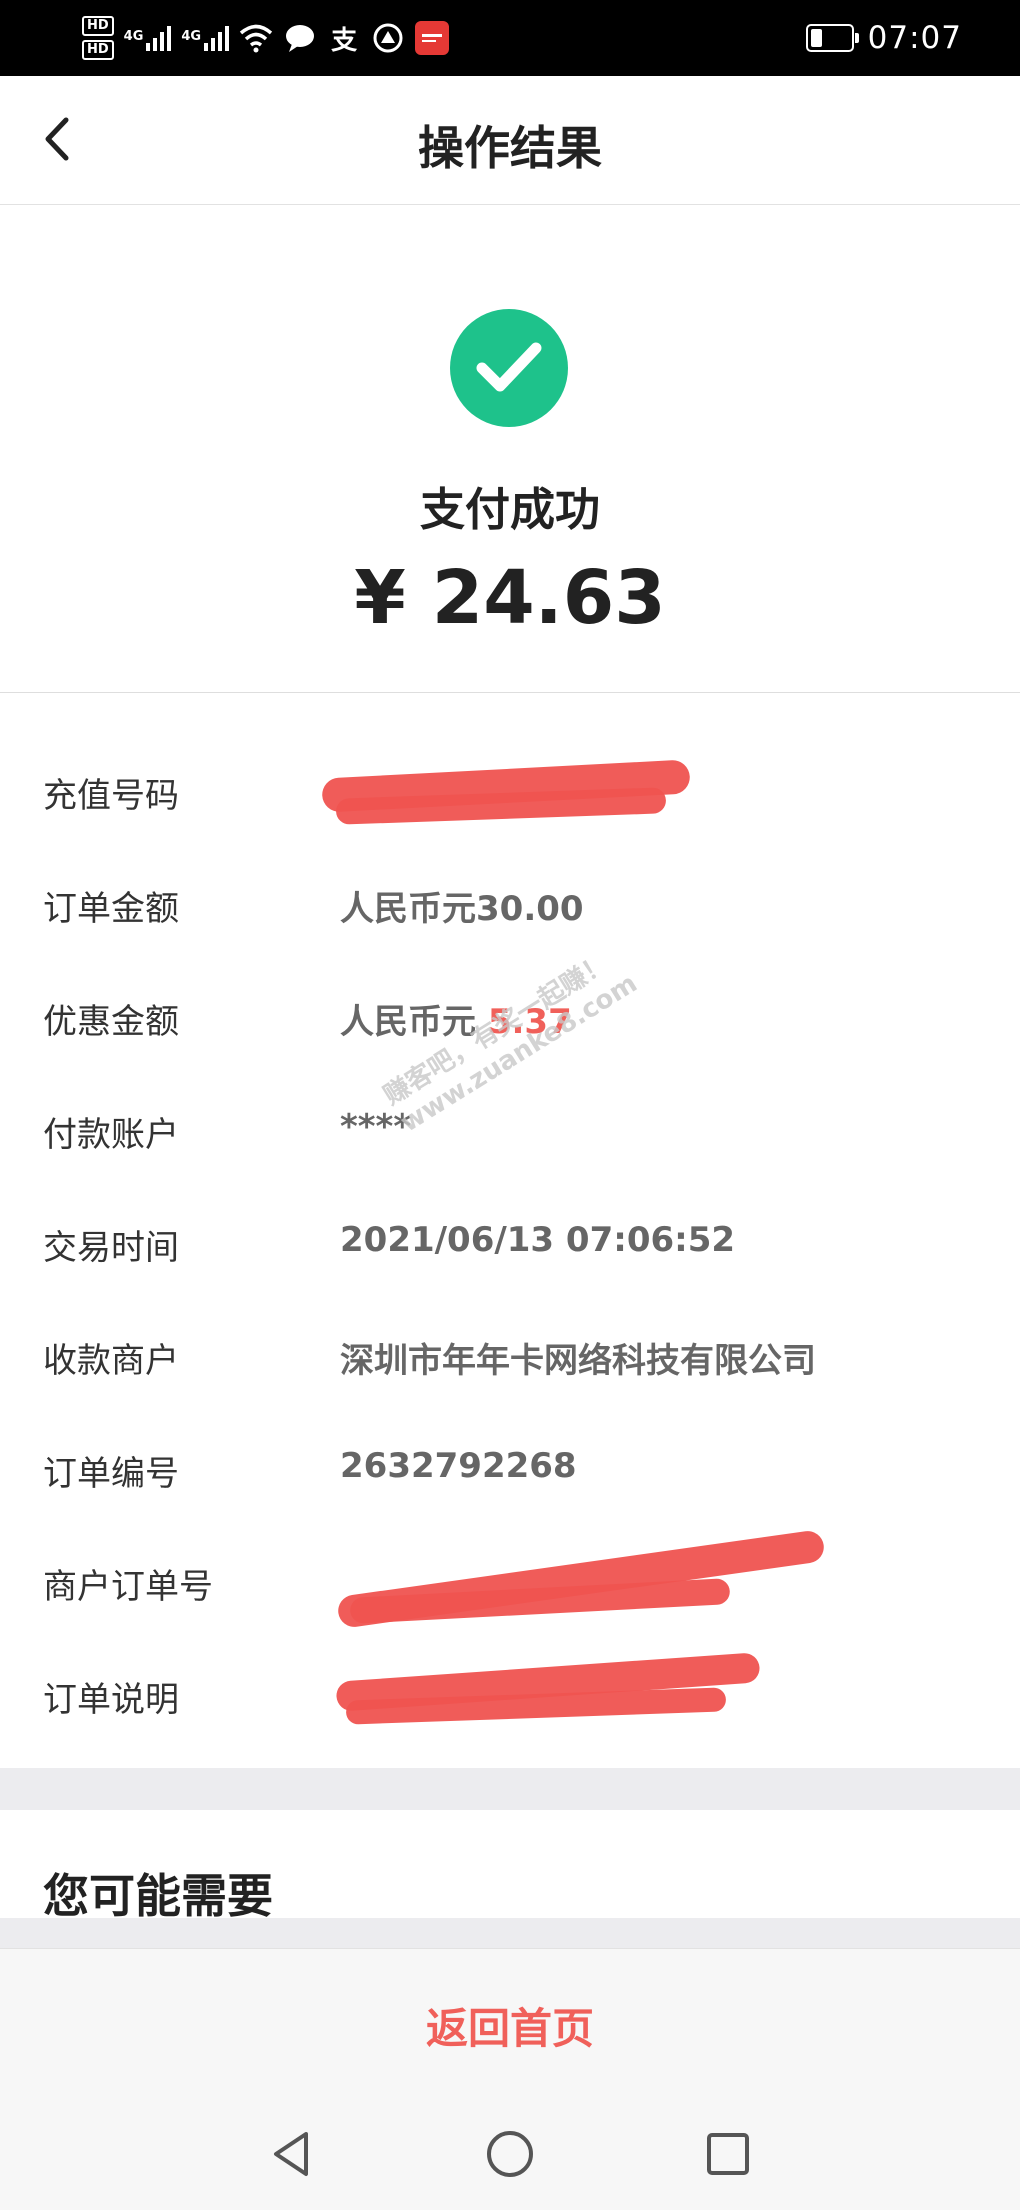  What do you see at coordinates (98, 38) in the screenshot?
I see `hd-indicator: HD HD` at bounding box center [98, 38].